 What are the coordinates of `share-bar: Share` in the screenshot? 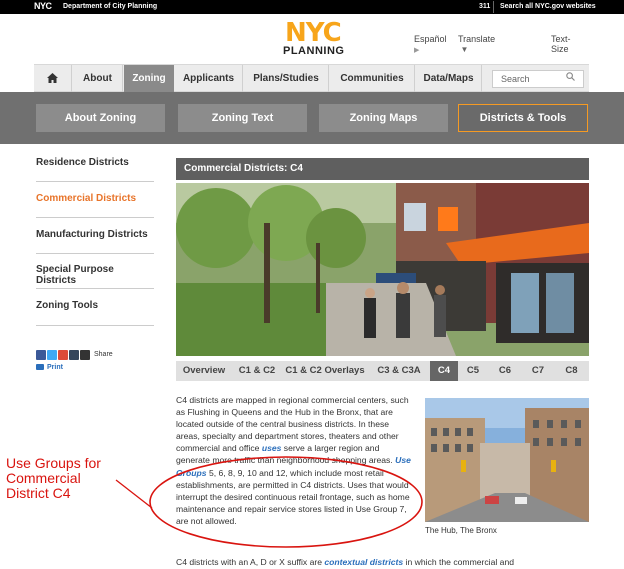 It's located at (75, 353).